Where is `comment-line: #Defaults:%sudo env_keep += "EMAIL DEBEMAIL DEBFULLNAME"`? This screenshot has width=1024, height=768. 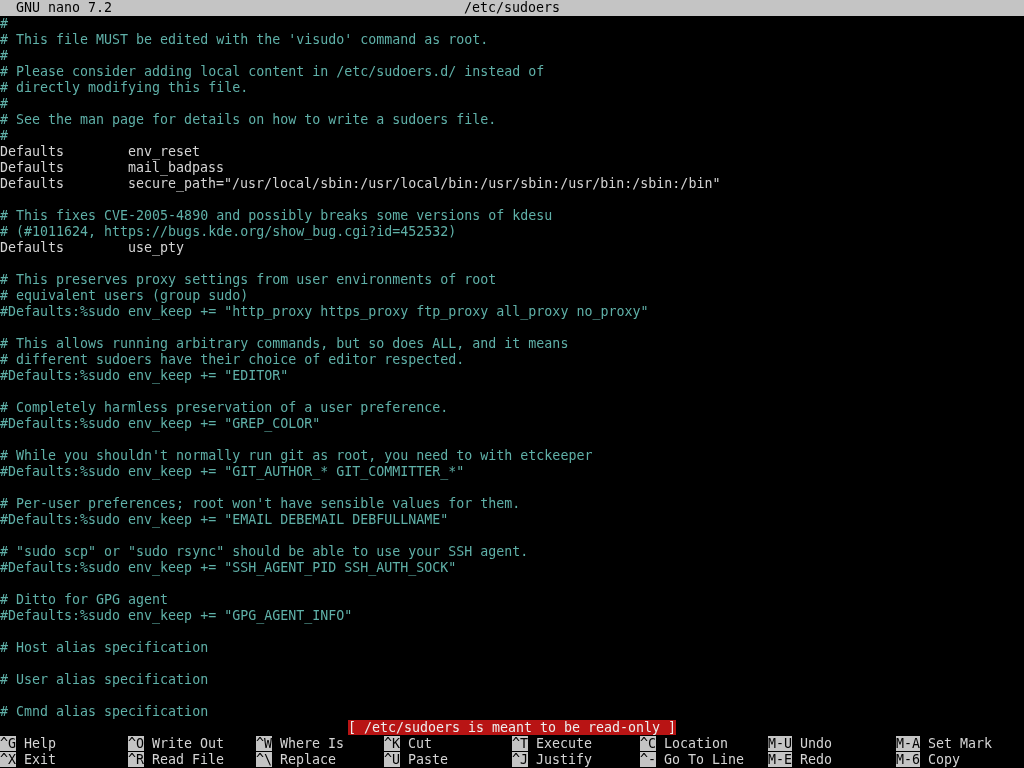
comment-line: #Defaults:%sudo env_keep += "EMAIL DEBEMAIL DEBFULLNAME" is located at coordinates (224, 519).